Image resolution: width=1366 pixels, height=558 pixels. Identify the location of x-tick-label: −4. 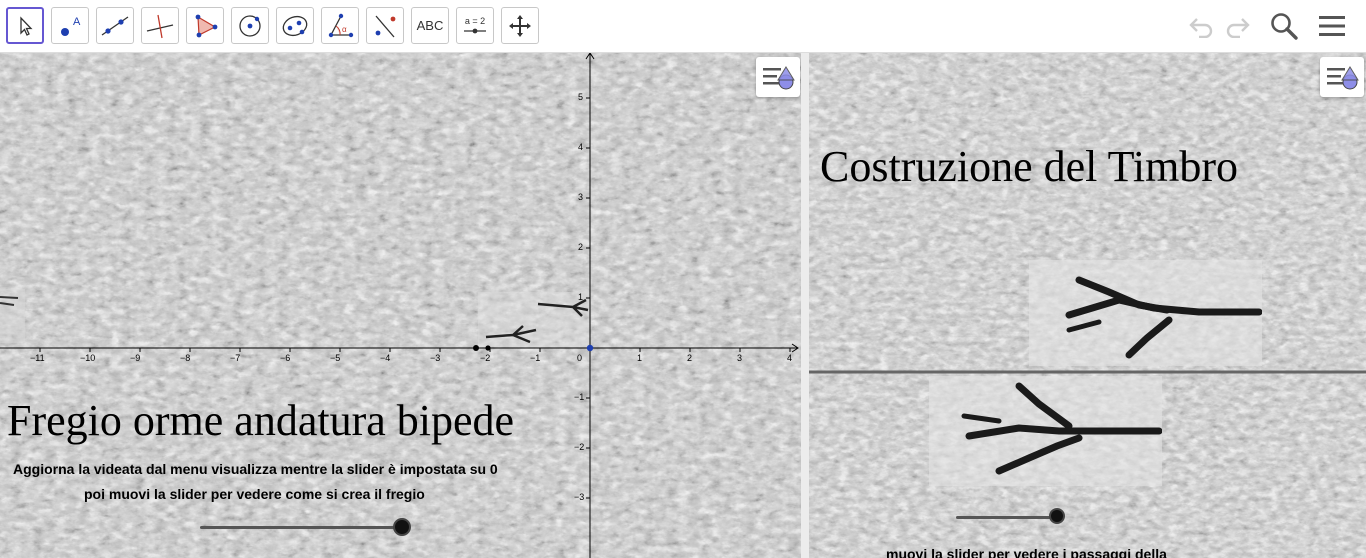
(385, 358).